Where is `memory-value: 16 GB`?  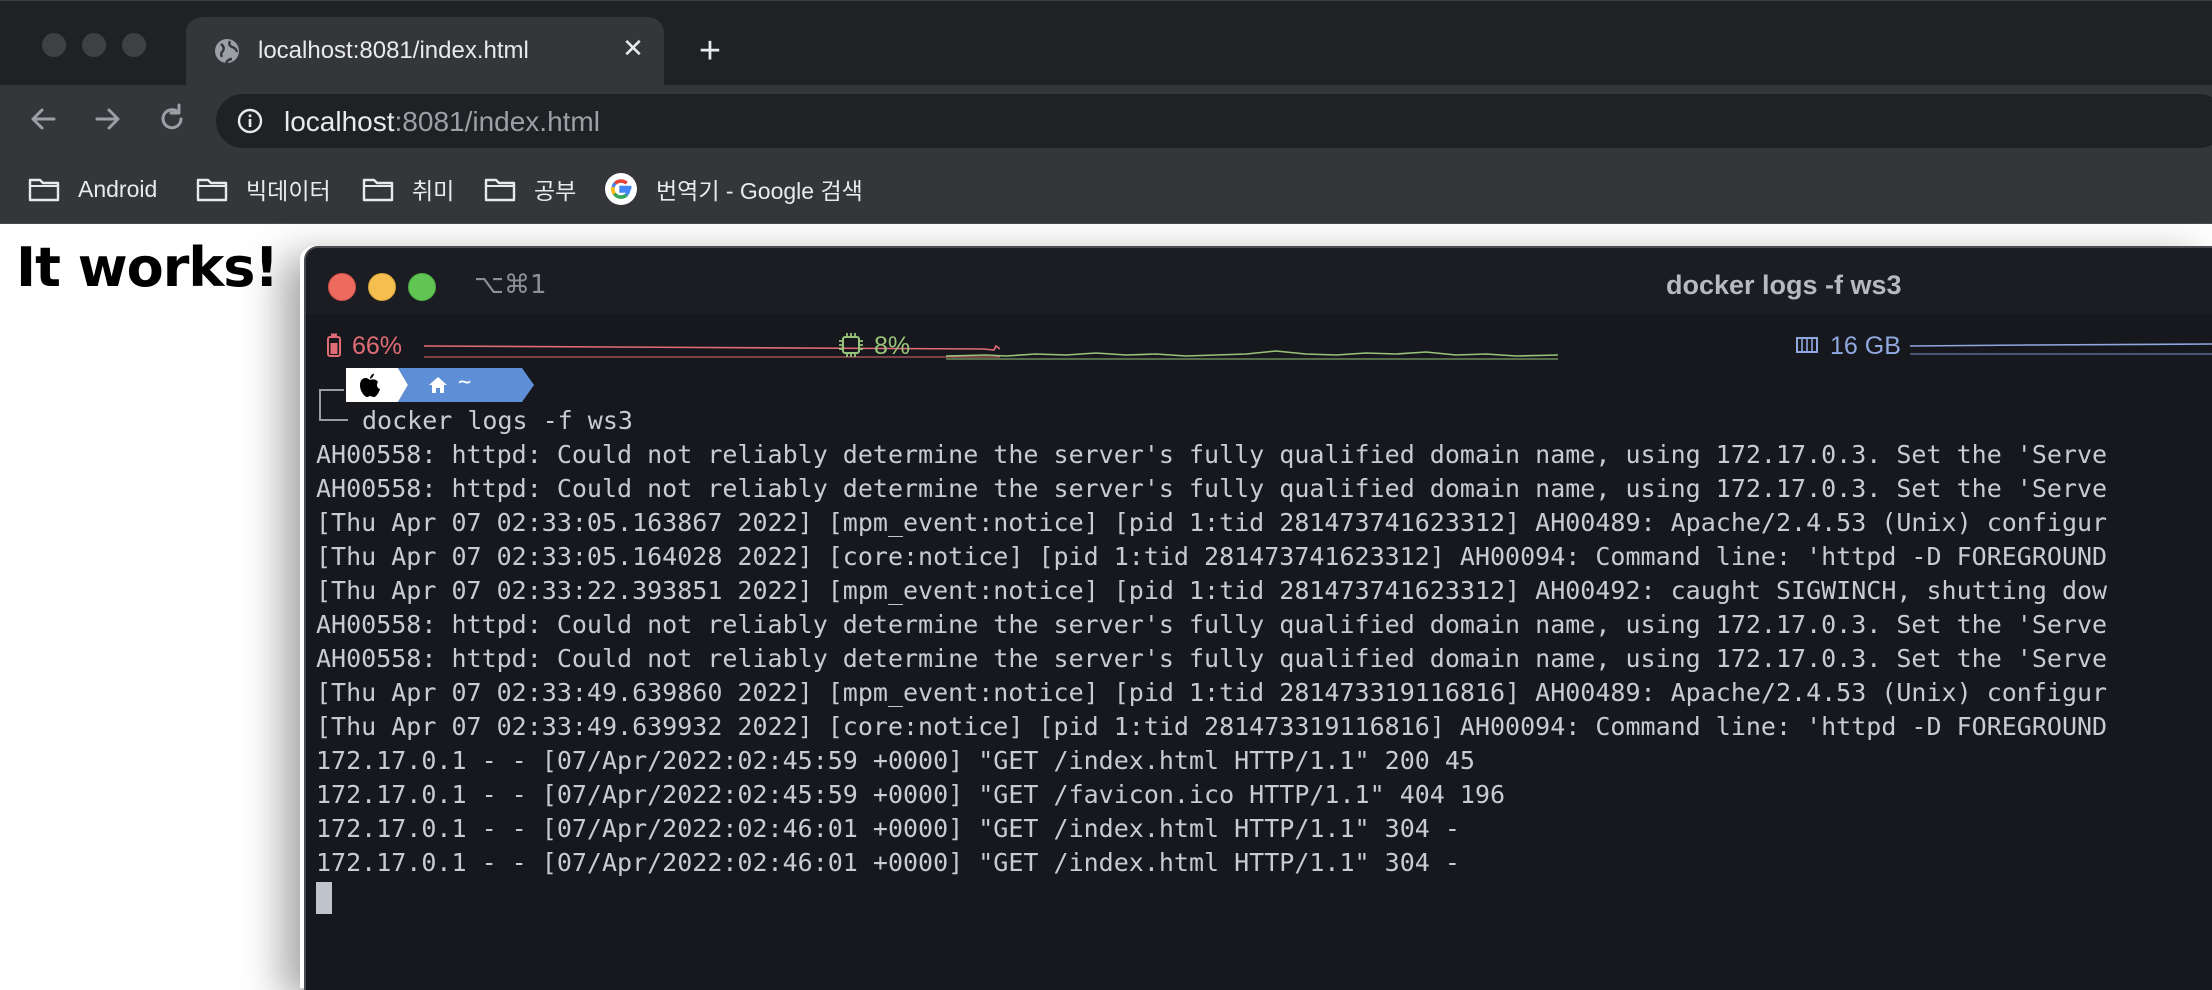
memory-value: 16 GB is located at coordinates (1865, 346).